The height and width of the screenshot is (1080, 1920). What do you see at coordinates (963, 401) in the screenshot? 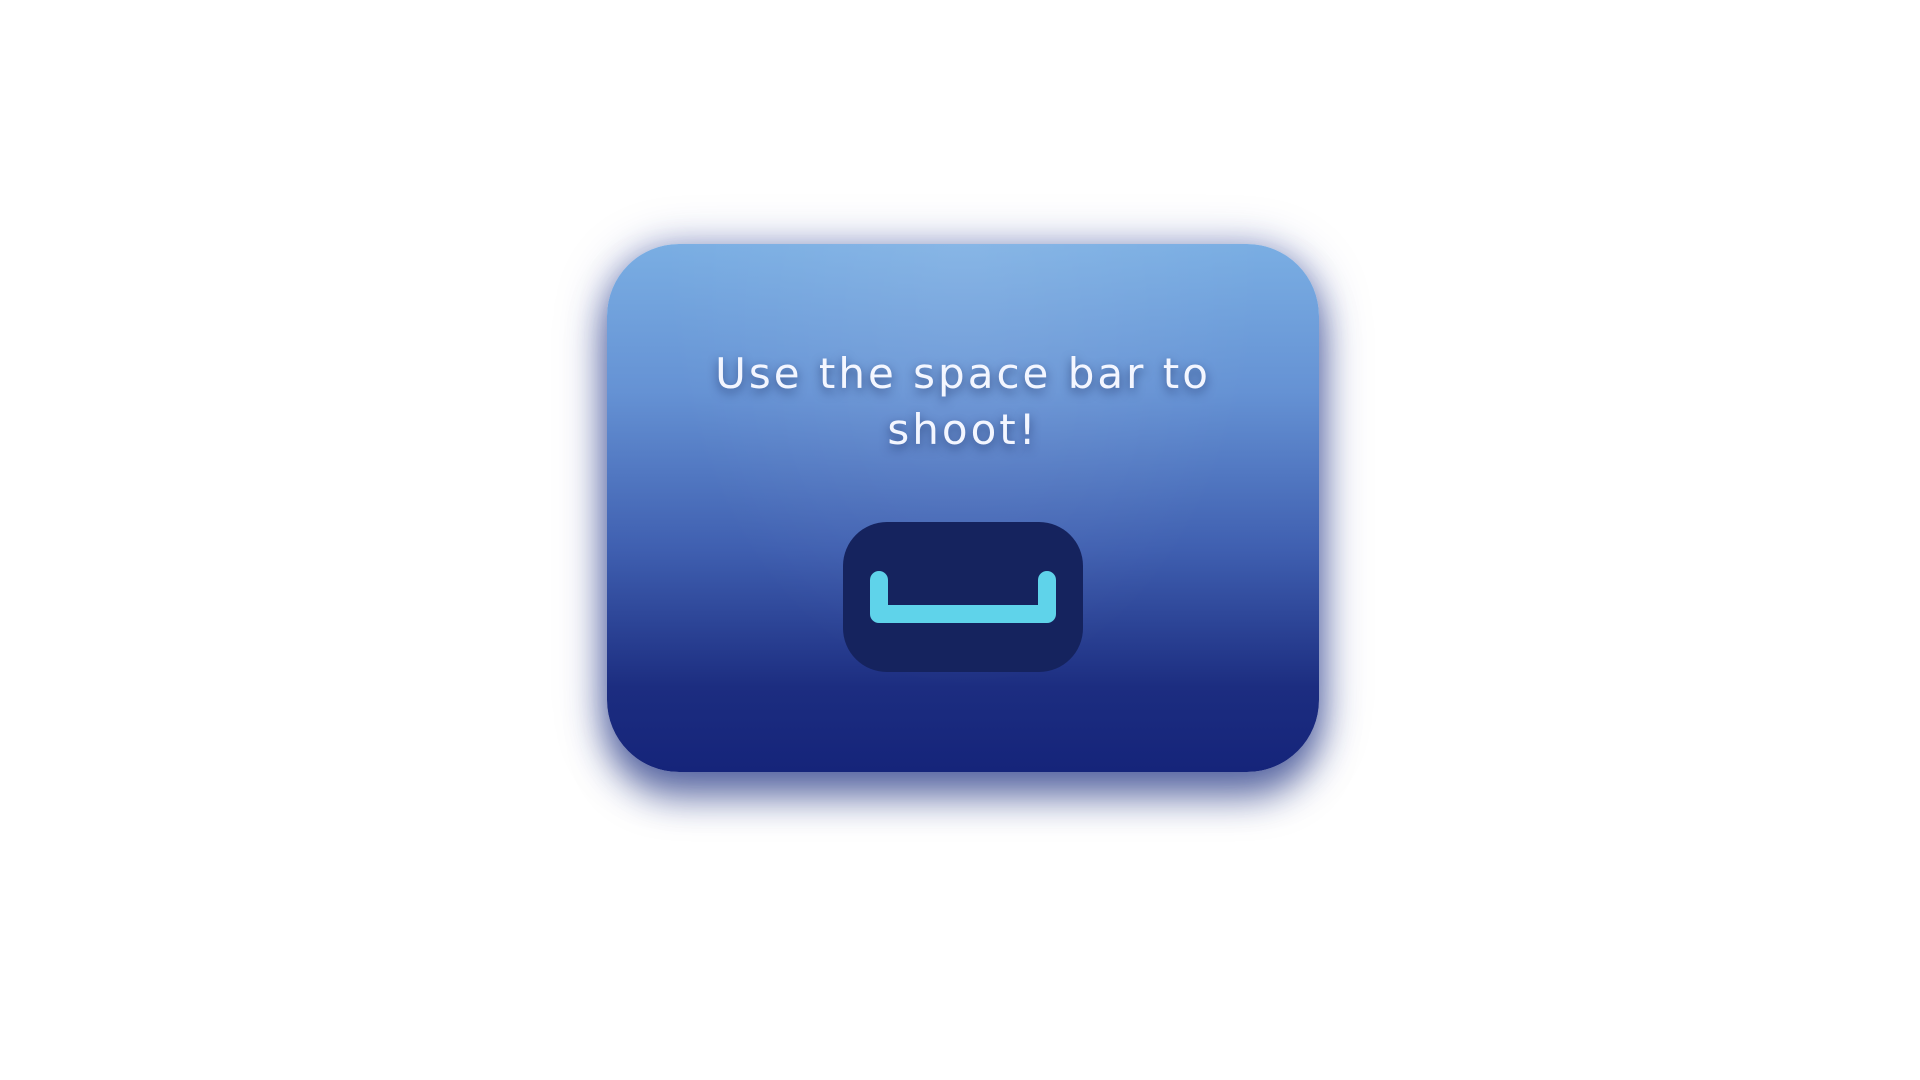
I see `instruction-text: Use the space bar to shoot!` at bounding box center [963, 401].